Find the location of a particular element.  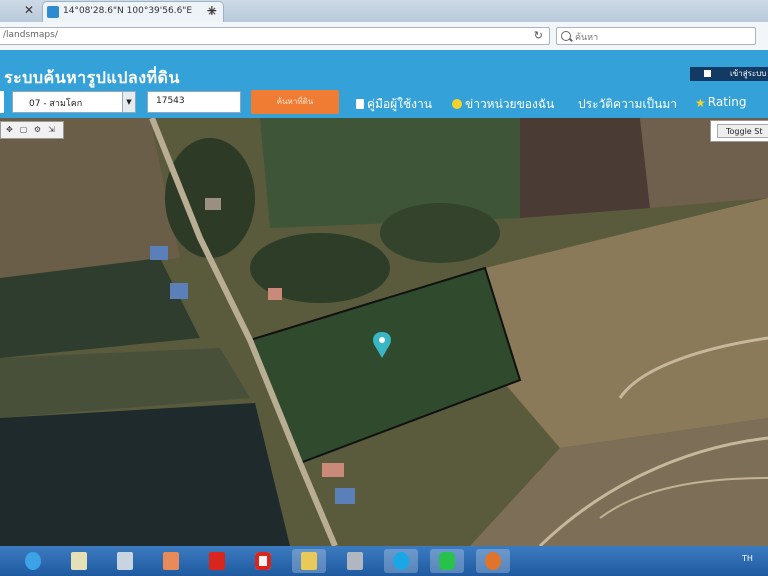

toggle-street-view-button: Toggle St is located at coordinates (742, 131).